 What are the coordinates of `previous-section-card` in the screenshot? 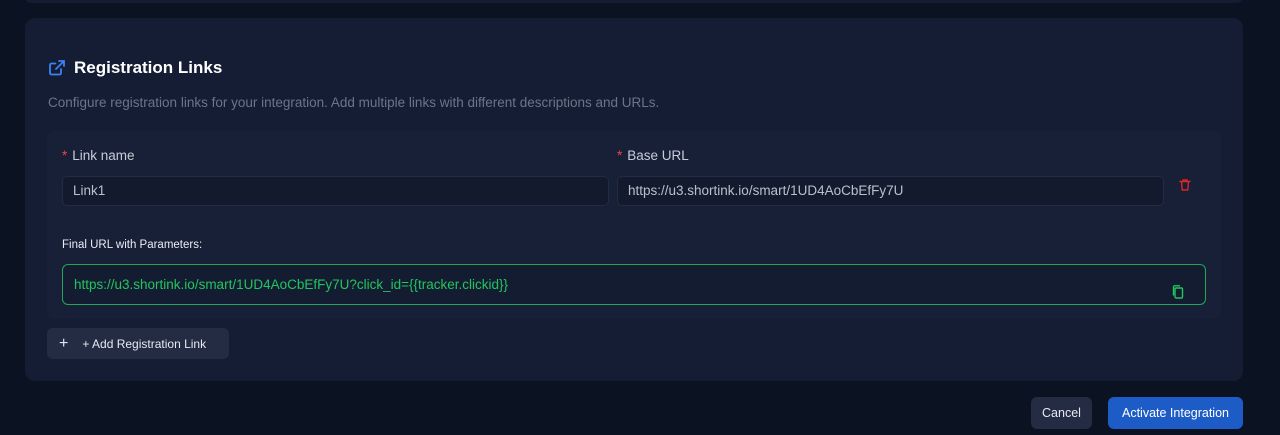 It's located at (634, 1).